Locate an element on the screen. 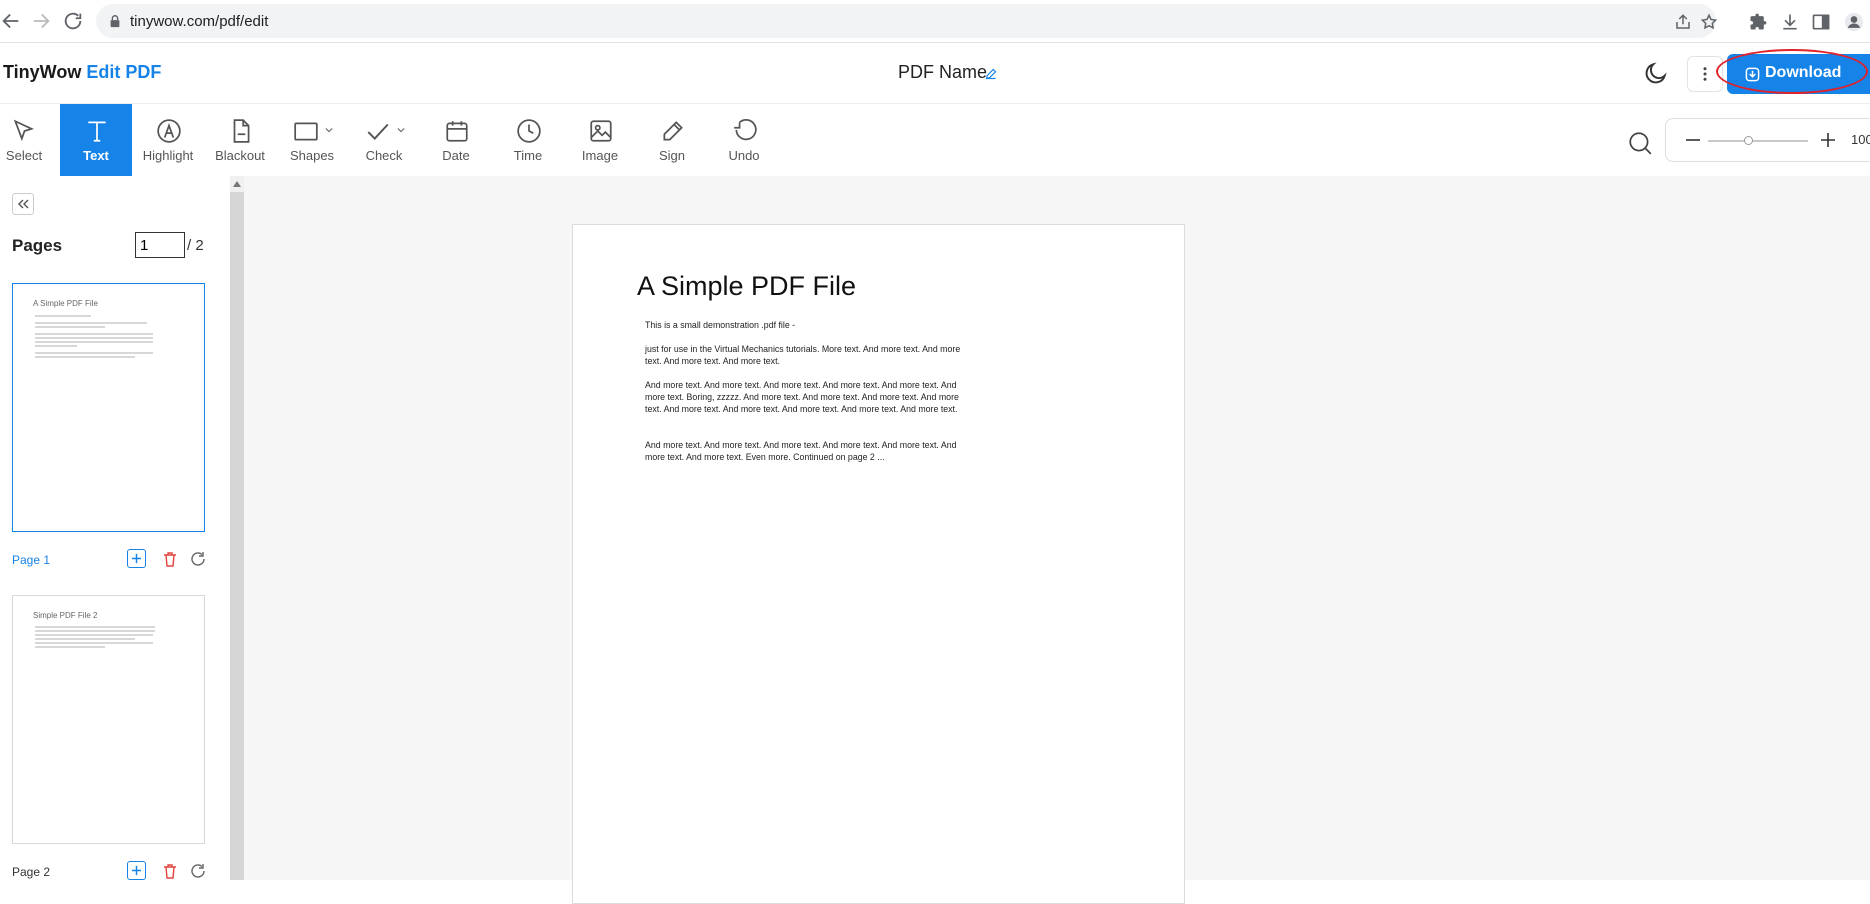  page-number-input is located at coordinates (160, 245).